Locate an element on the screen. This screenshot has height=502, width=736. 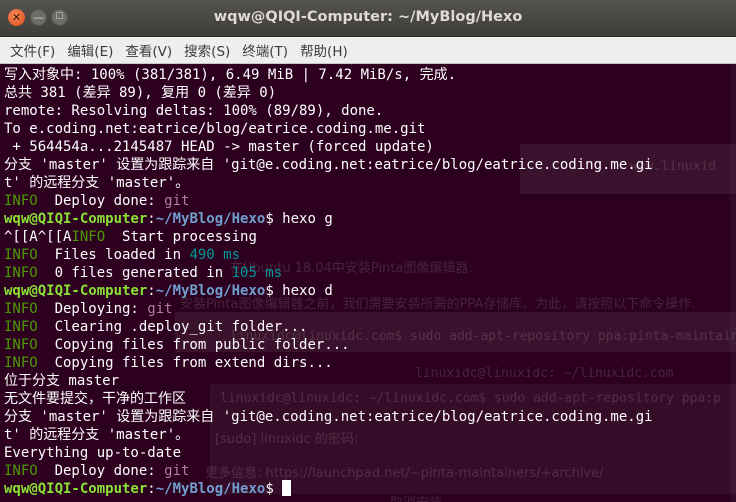
info-text: 0 files generated in is located at coordinates (134, 273).